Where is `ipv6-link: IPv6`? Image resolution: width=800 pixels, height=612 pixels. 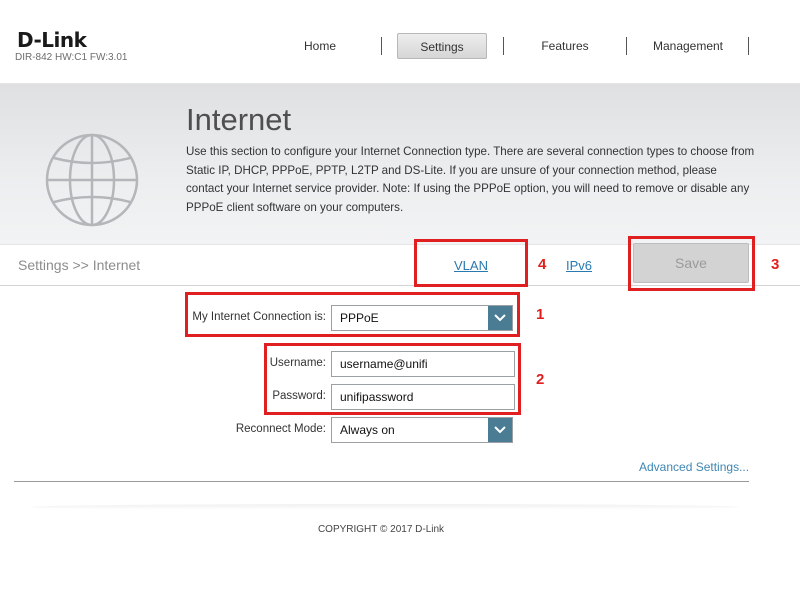
ipv6-link: IPv6 is located at coordinates (579, 265).